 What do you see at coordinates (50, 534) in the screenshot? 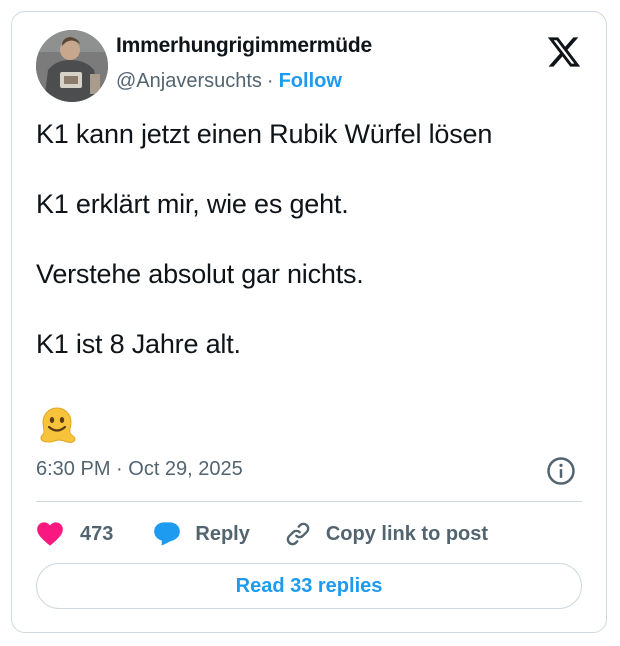
I see `heart-icon` at bounding box center [50, 534].